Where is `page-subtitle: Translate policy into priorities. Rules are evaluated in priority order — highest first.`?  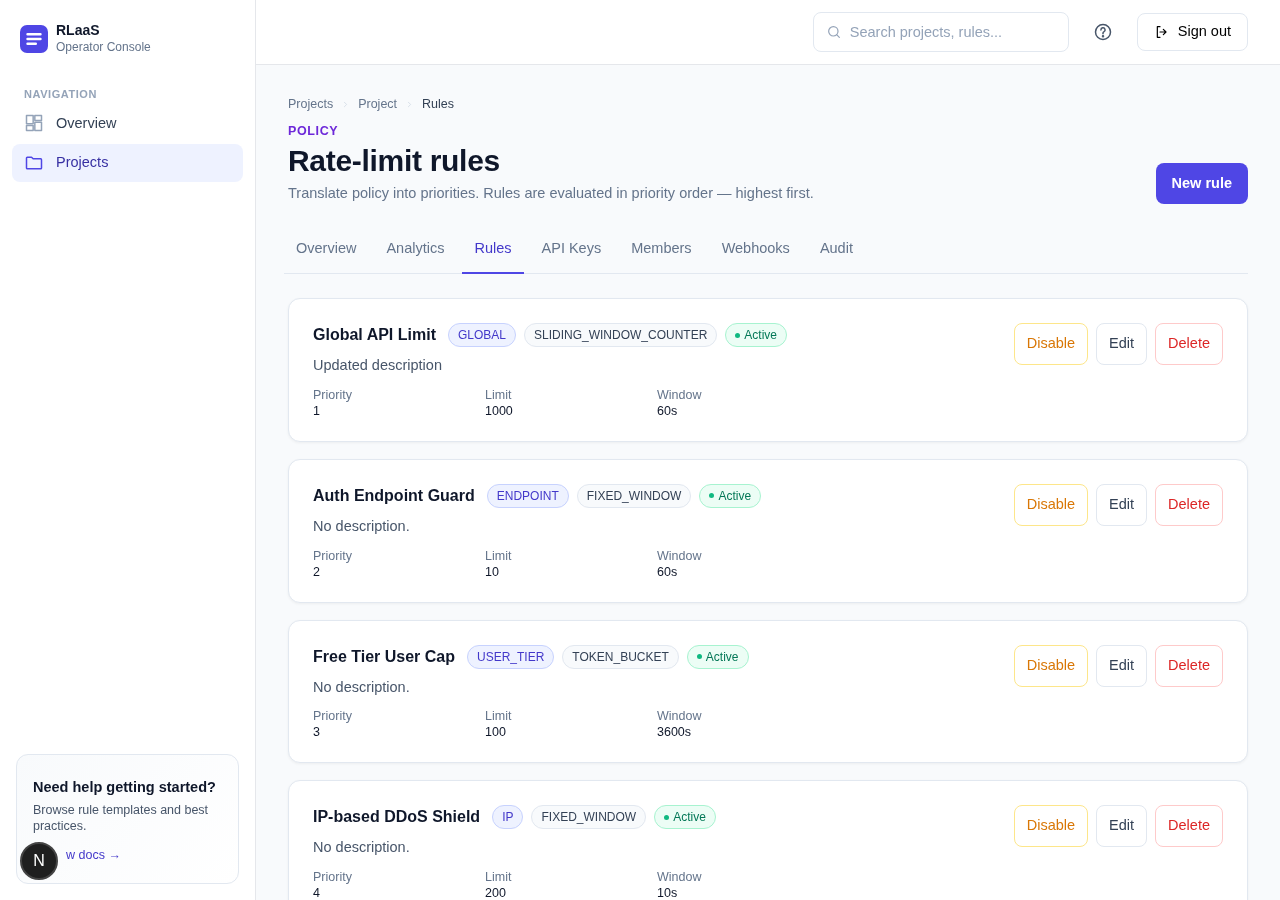 page-subtitle: Translate policy into priorities. Rules are evaluated in priority order — highest first. is located at coordinates (551, 193).